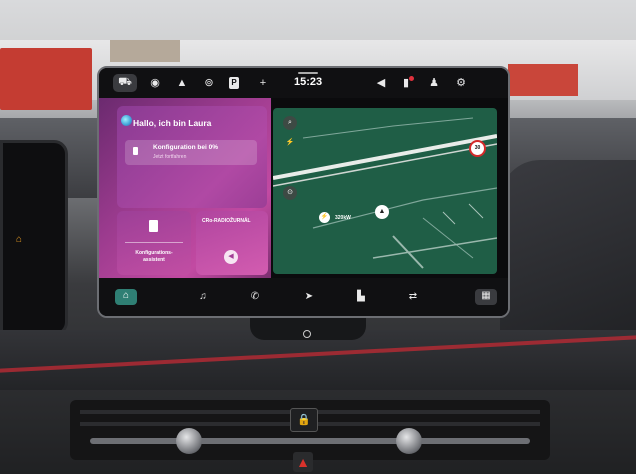 This screenshot has width=636, height=474. What do you see at coordinates (343, 218) in the screenshot?
I see `charger-power-label: 320kW` at bounding box center [343, 218].